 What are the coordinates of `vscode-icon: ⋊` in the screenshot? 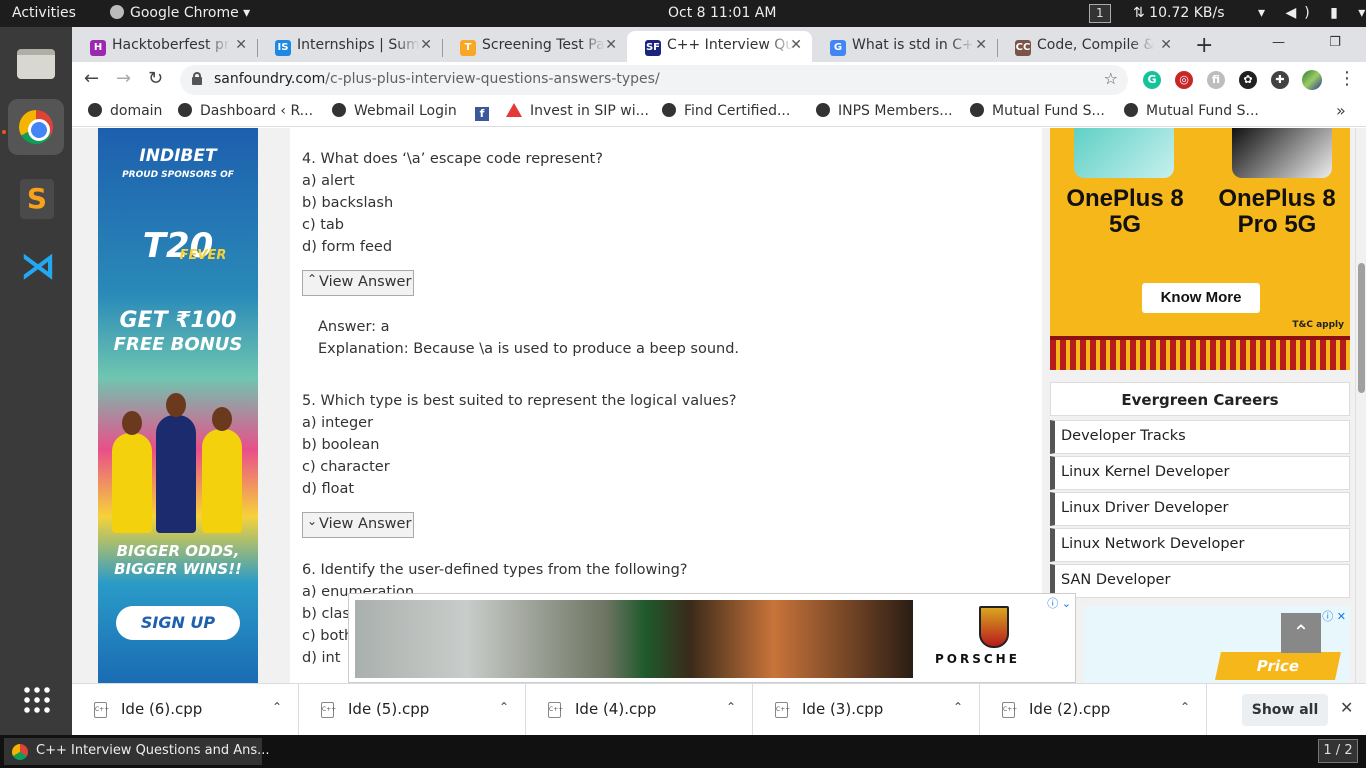 It's located at (38, 266).